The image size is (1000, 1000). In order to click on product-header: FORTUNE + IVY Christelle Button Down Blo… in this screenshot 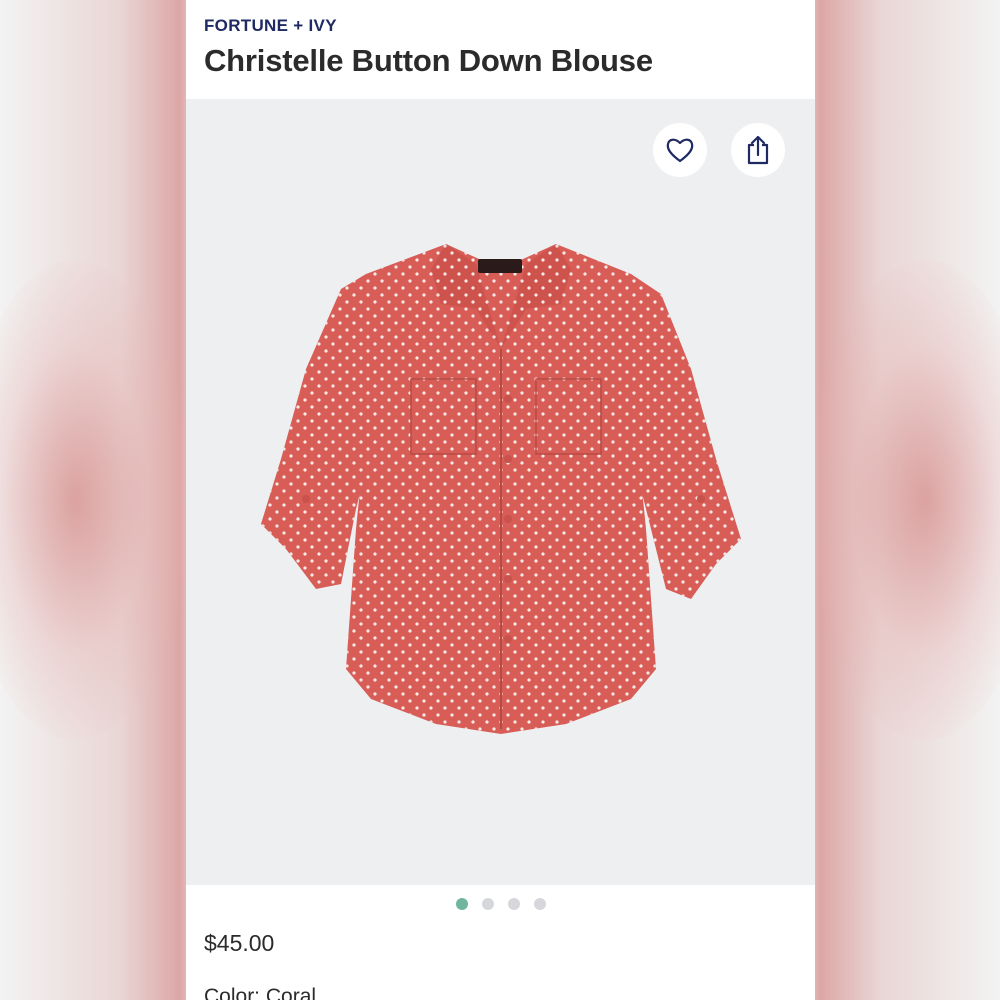, I will do `click(500, 49)`.